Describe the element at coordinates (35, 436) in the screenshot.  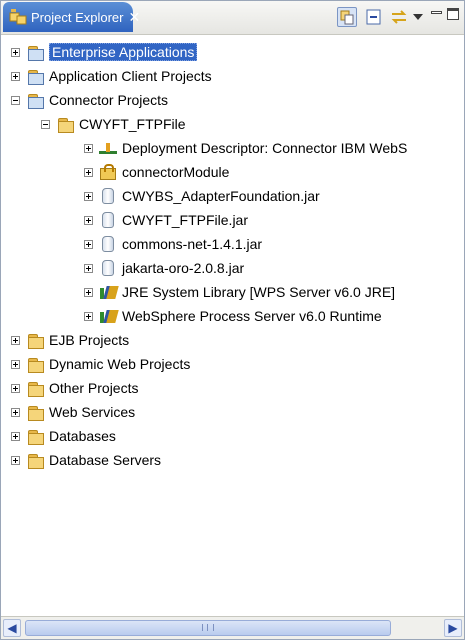
I see `databases-icon` at that location.